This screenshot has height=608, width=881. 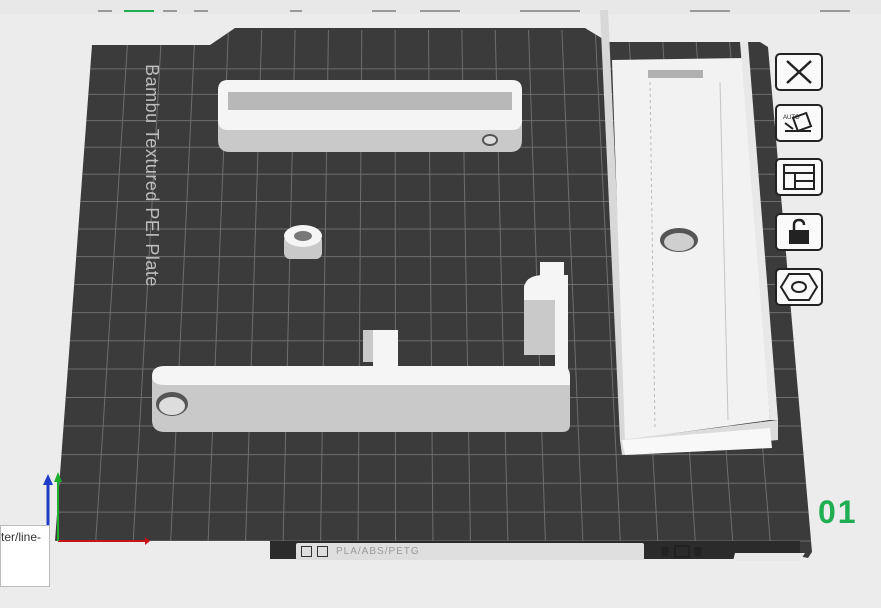 I want to click on plate-icon, so click(x=682, y=551).